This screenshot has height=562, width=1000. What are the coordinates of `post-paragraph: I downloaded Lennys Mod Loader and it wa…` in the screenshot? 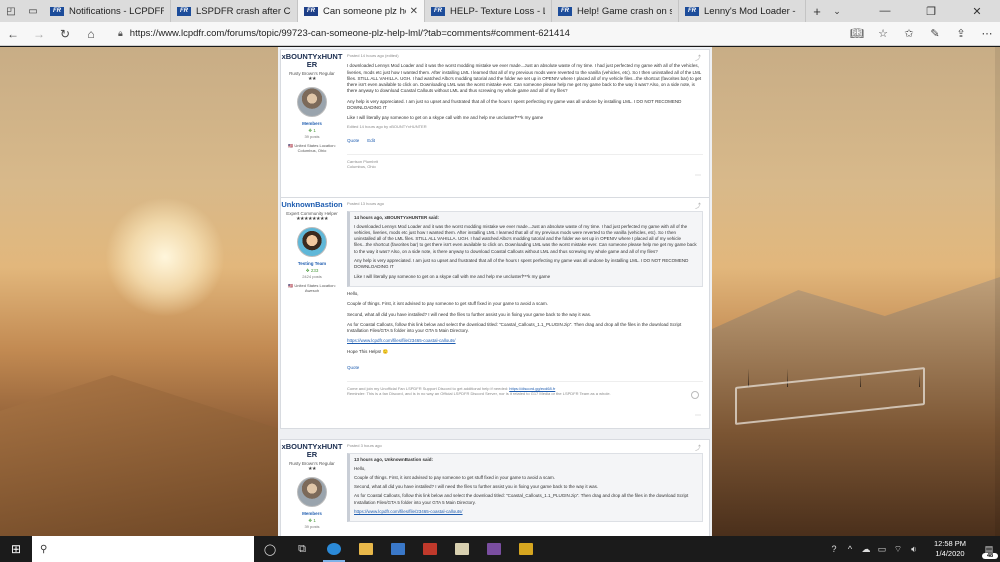 It's located at (524, 78).